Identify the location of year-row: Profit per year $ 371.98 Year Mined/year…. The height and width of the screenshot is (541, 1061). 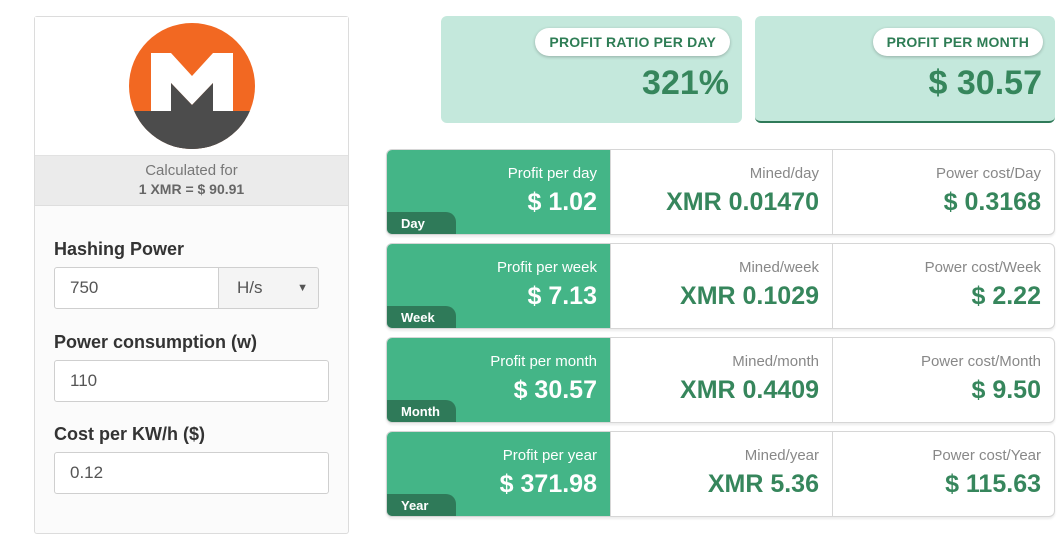
(720, 474).